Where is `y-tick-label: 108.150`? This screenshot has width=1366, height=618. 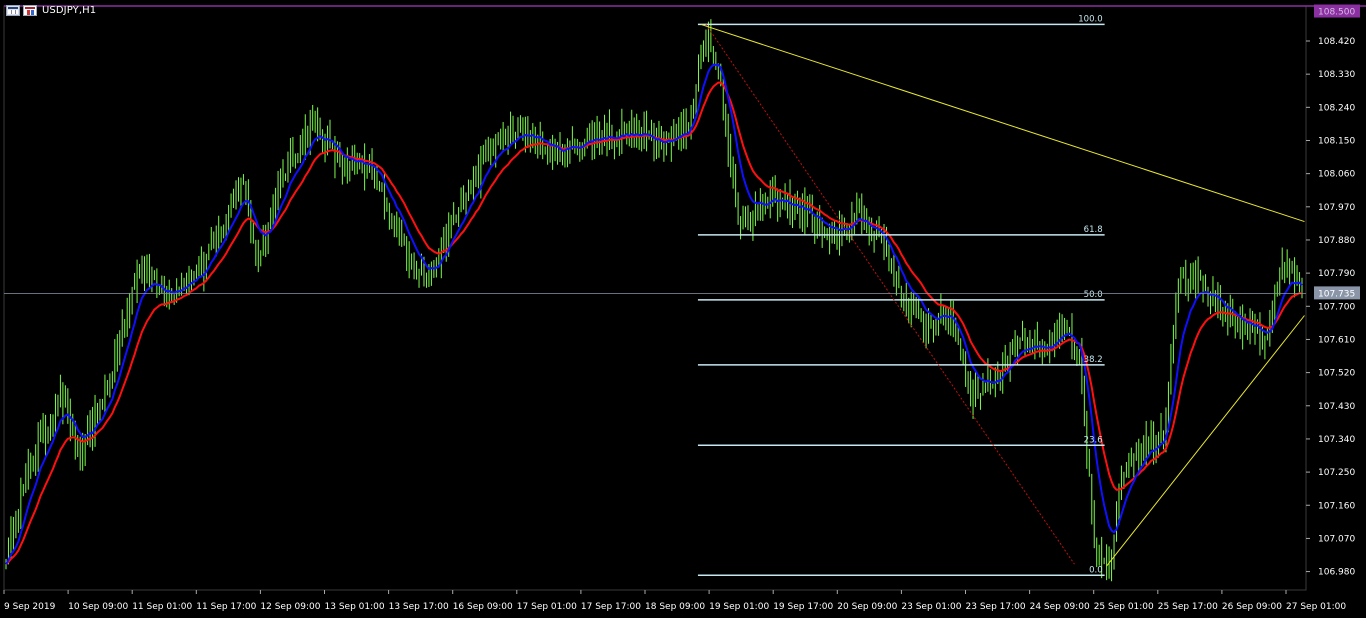
y-tick-label: 108.150 is located at coordinates (1336, 141).